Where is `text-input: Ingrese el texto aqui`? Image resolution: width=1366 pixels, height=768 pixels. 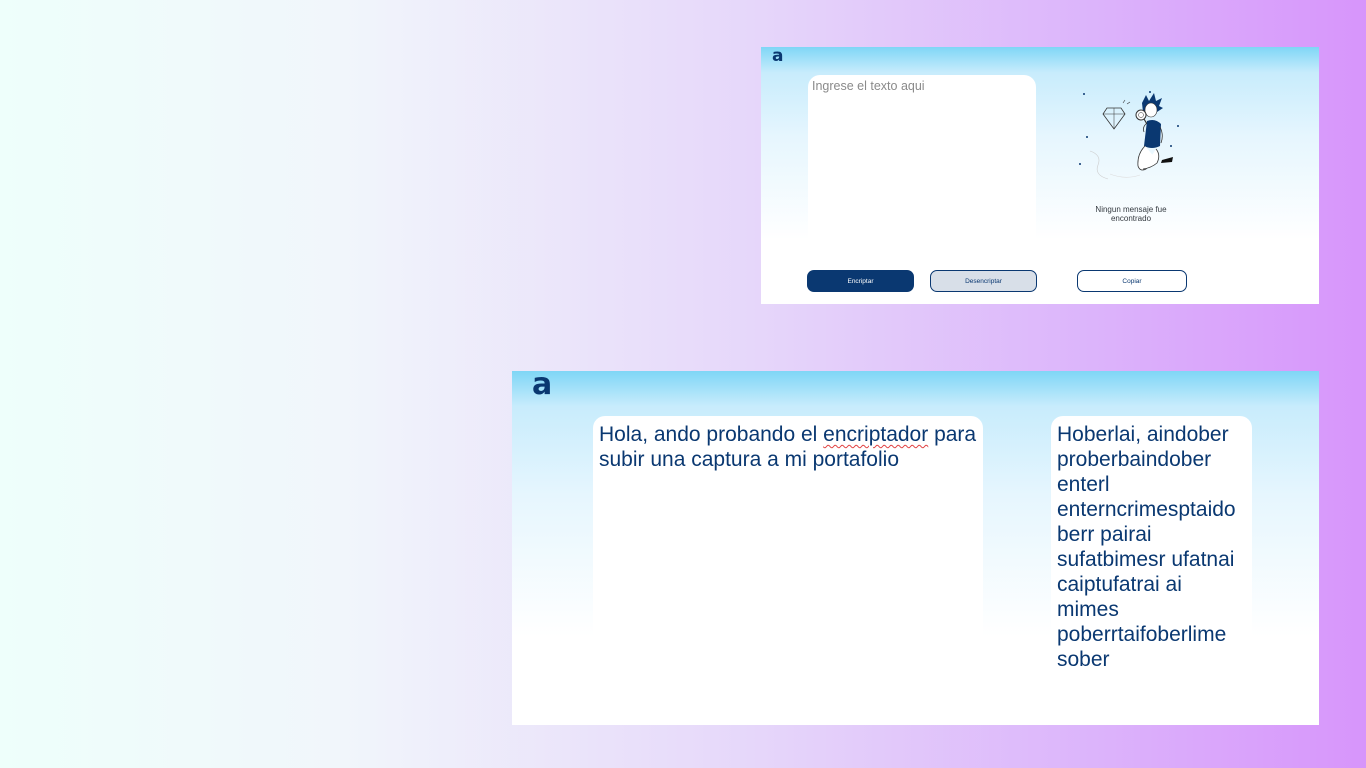 text-input: Ingrese el texto aqui is located at coordinates (922, 172).